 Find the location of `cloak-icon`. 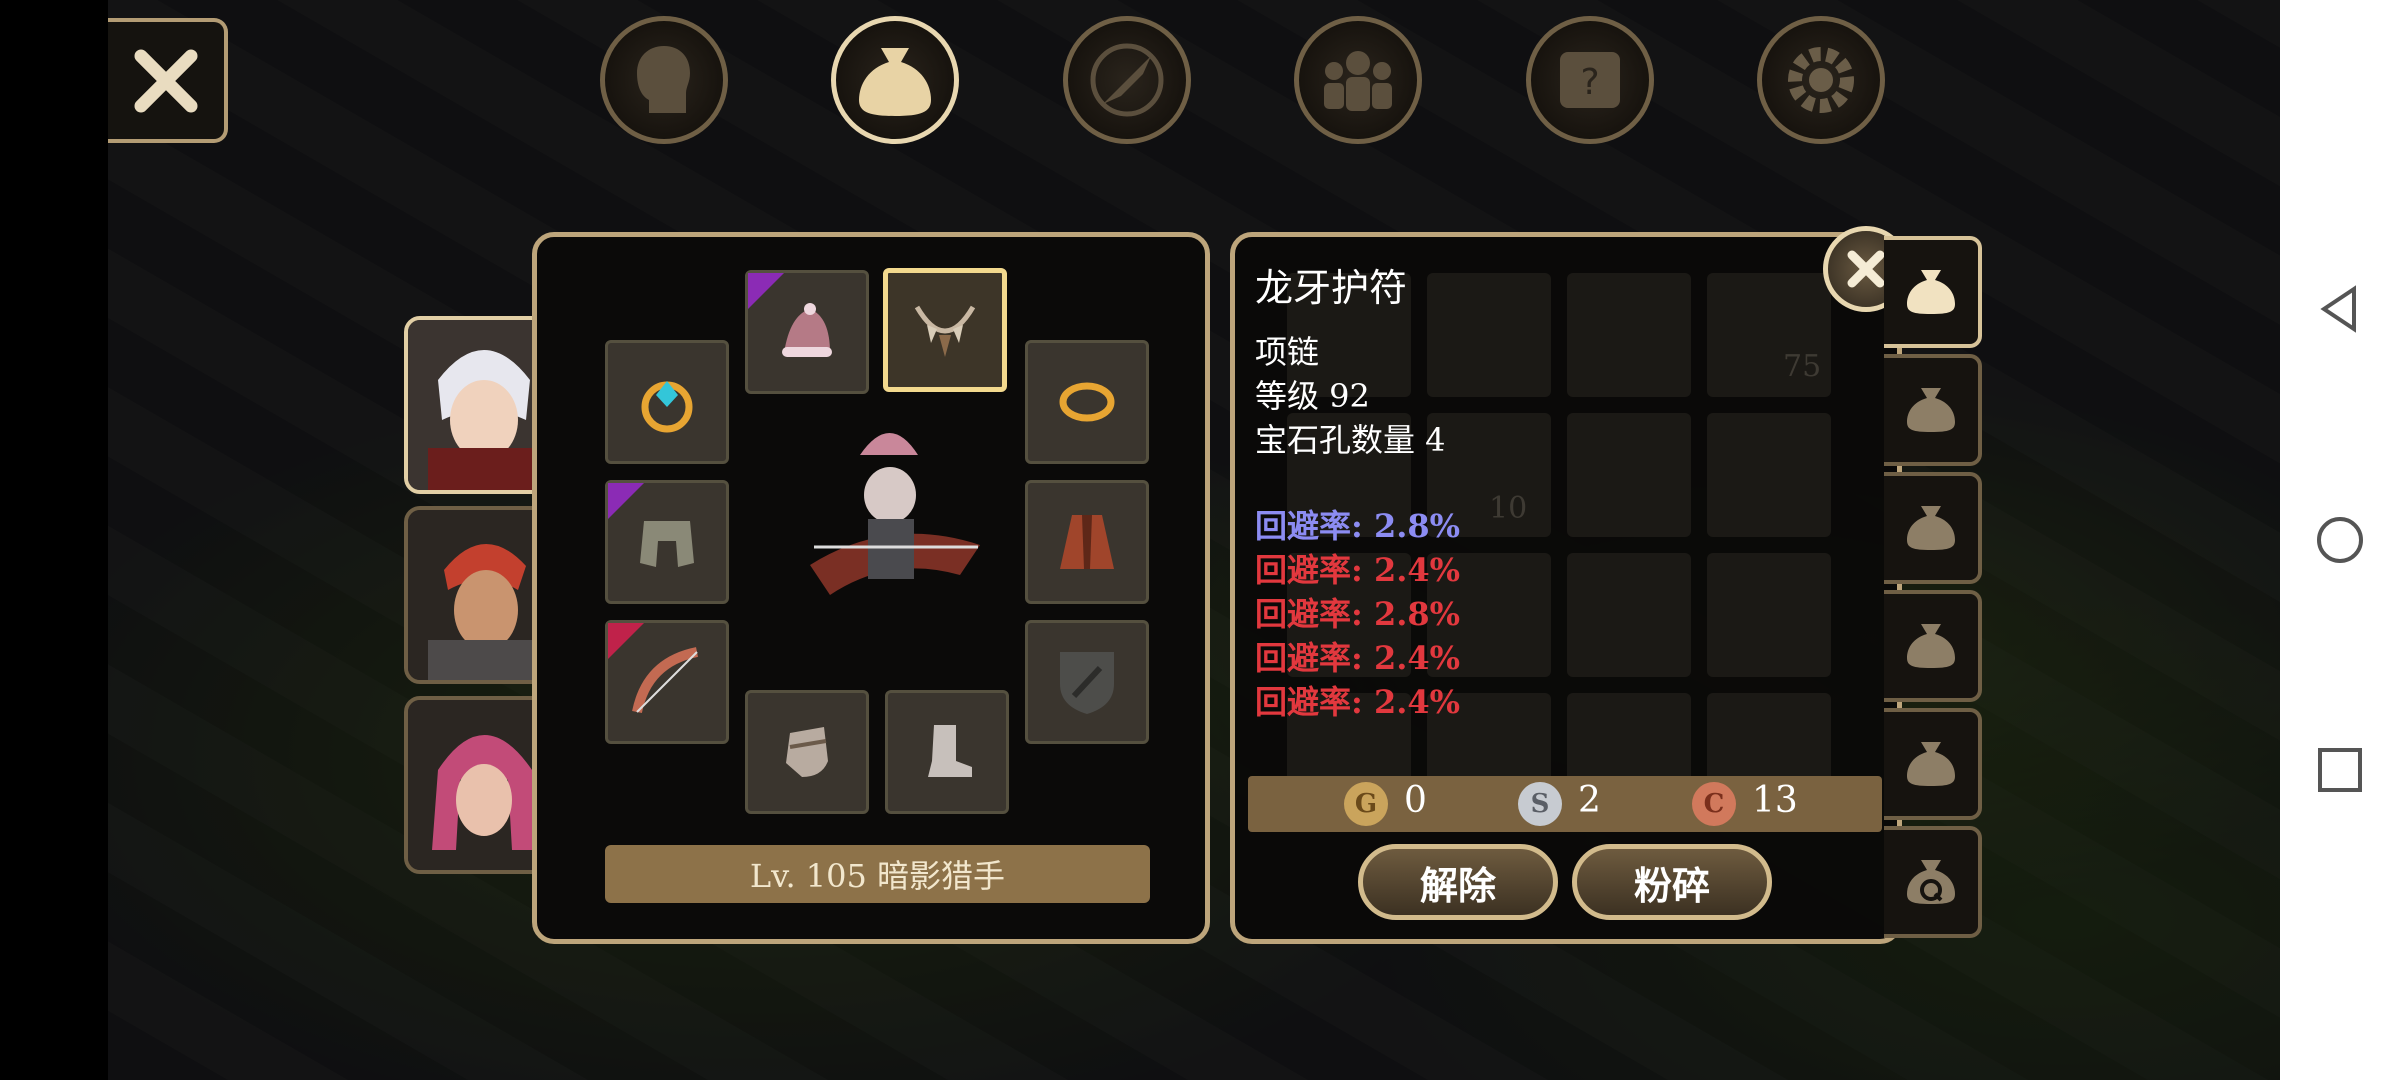

cloak-icon is located at coordinates (1087, 542).